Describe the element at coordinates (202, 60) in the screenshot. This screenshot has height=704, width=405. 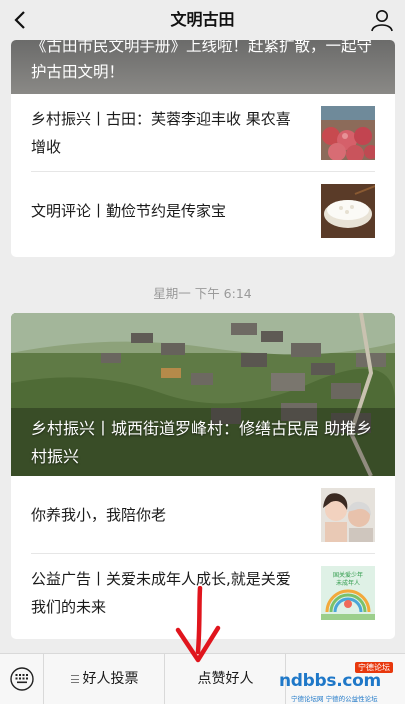
I see `cover-title-text: 《古田市民文明手册》上线啦！赶紧扩散，一起守护古田文明！` at that location.